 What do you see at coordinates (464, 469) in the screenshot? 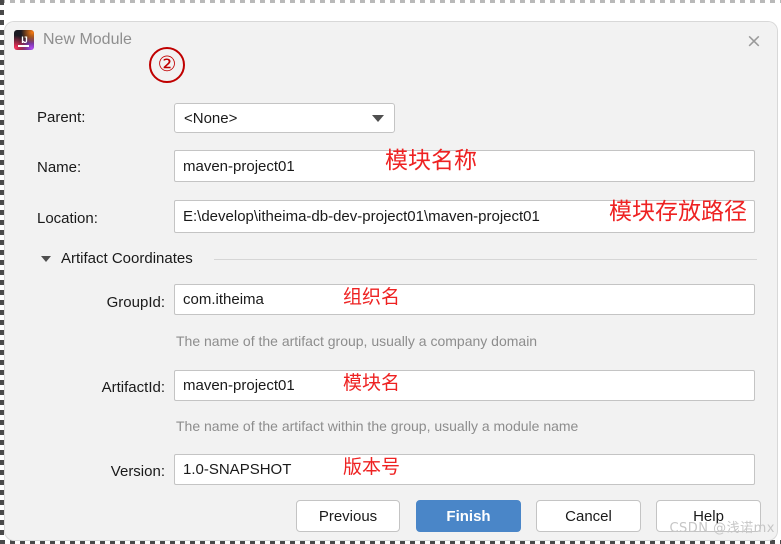
I see `version-input: 1.0-SNAPSHOT` at bounding box center [464, 469].